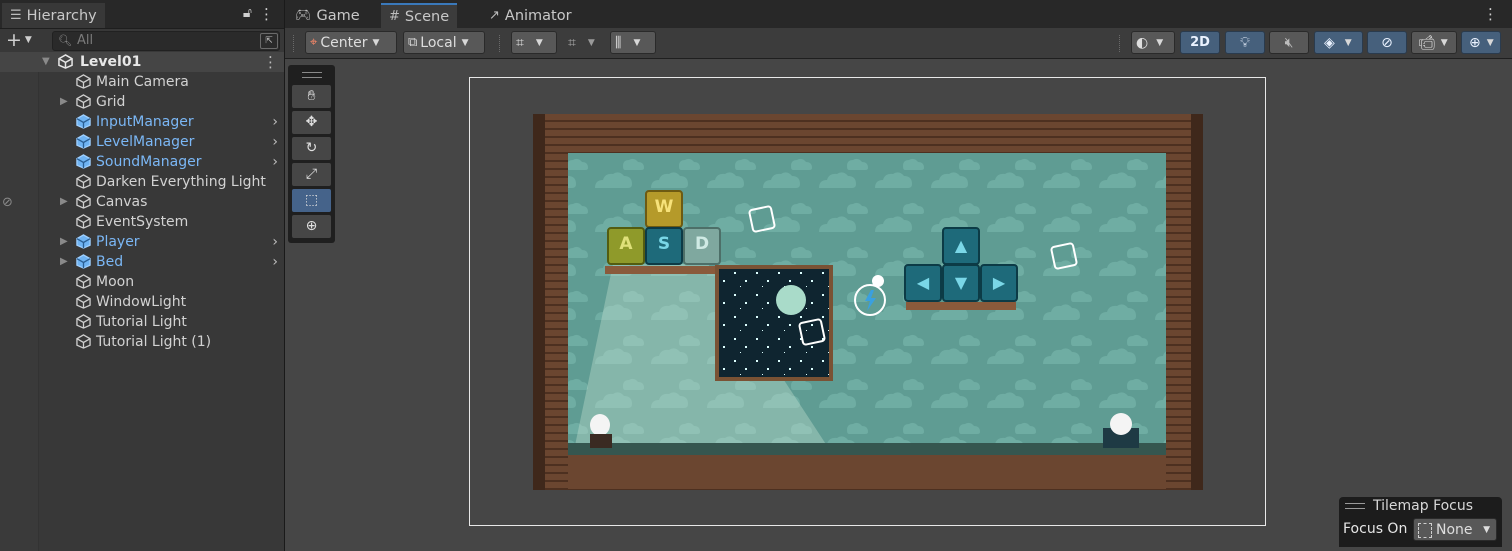 The image size is (1512, 551). Describe the element at coordinates (438, 42) in the screenshot. I see `pivot-rotation-label: Local` at that location.